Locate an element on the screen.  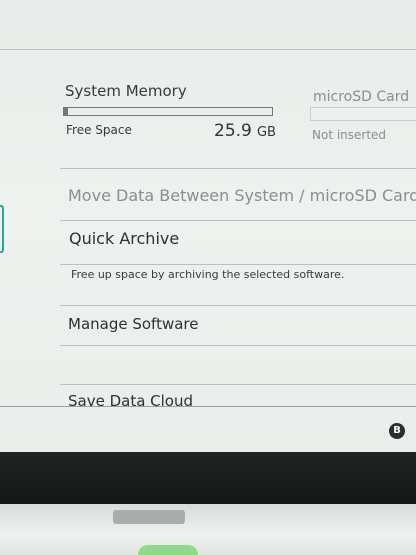
device-base-notch is located at coordinates (149, 517).